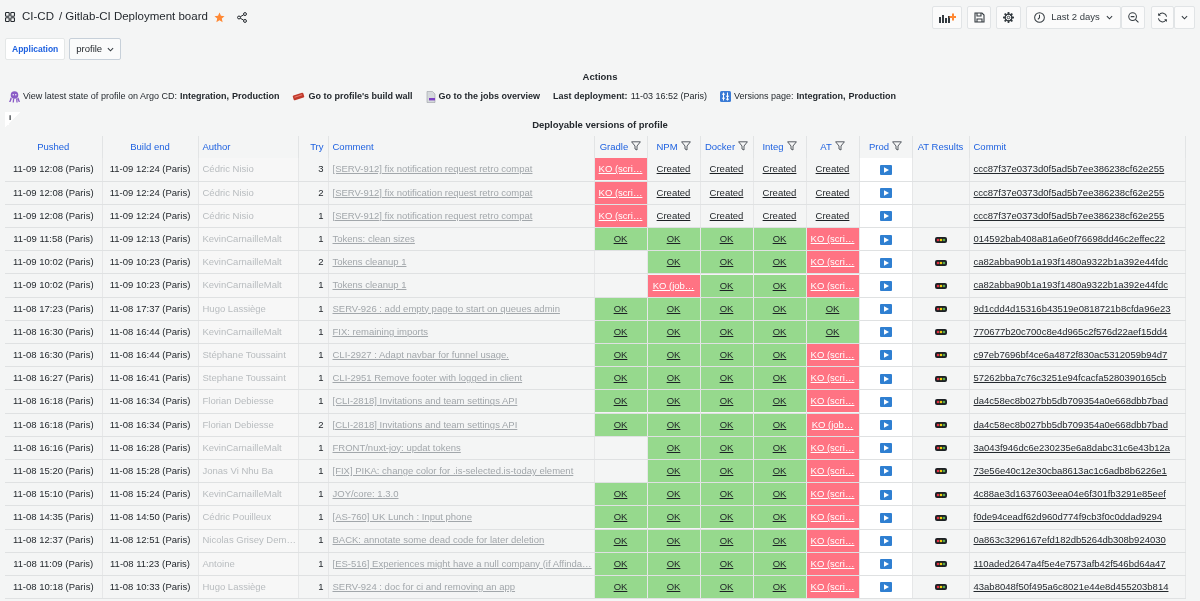  Describe the element at coordinates (489, 97) in the screenshot. I see `action-link: Go to the jobs overview` at that location.